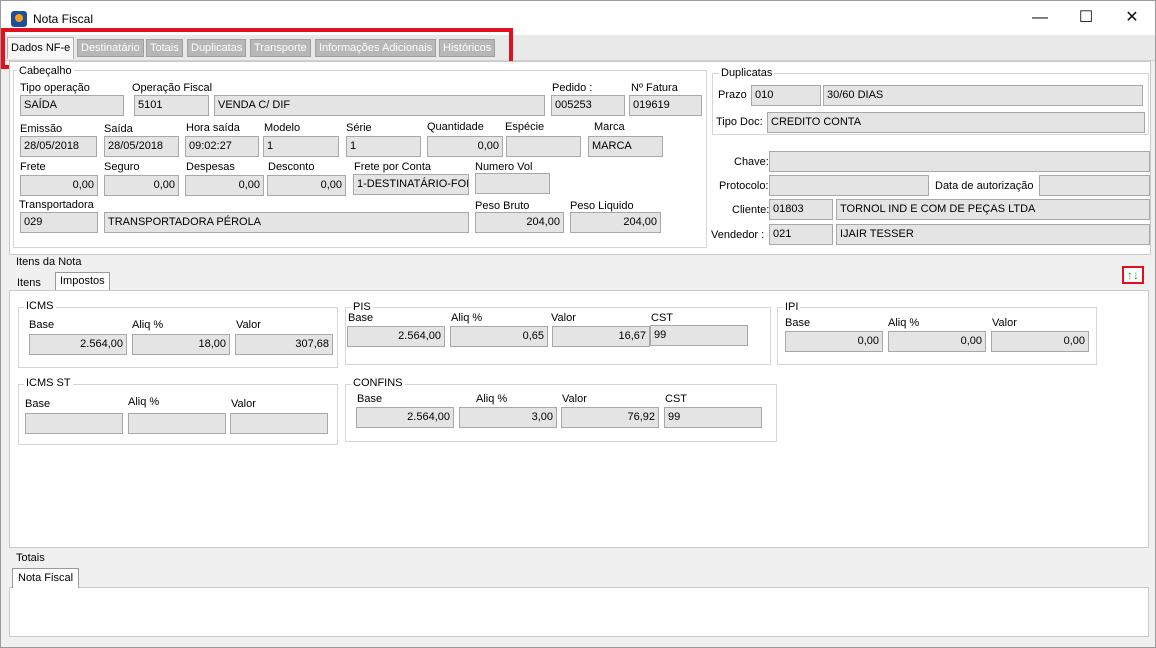 The image size is (1156, 648). I want to click on totais-panel, so click(579, 612).